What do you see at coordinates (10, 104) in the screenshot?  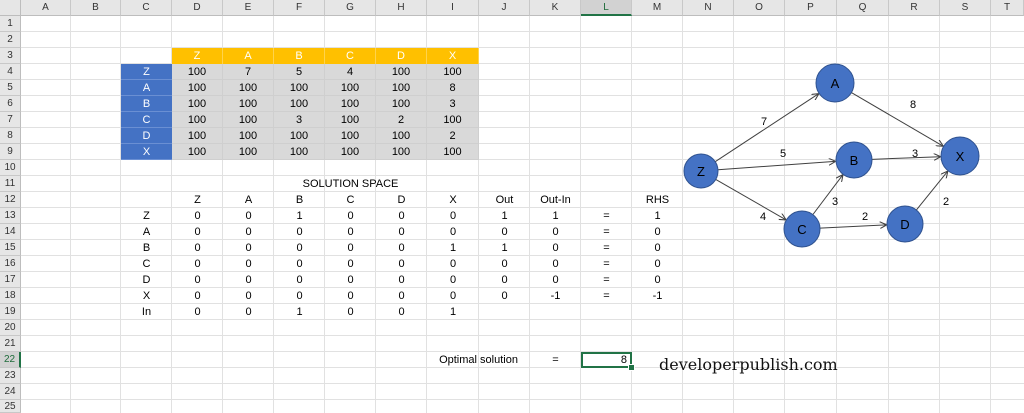 I see `row-header-6: 6` at bounding box center [10, 104].